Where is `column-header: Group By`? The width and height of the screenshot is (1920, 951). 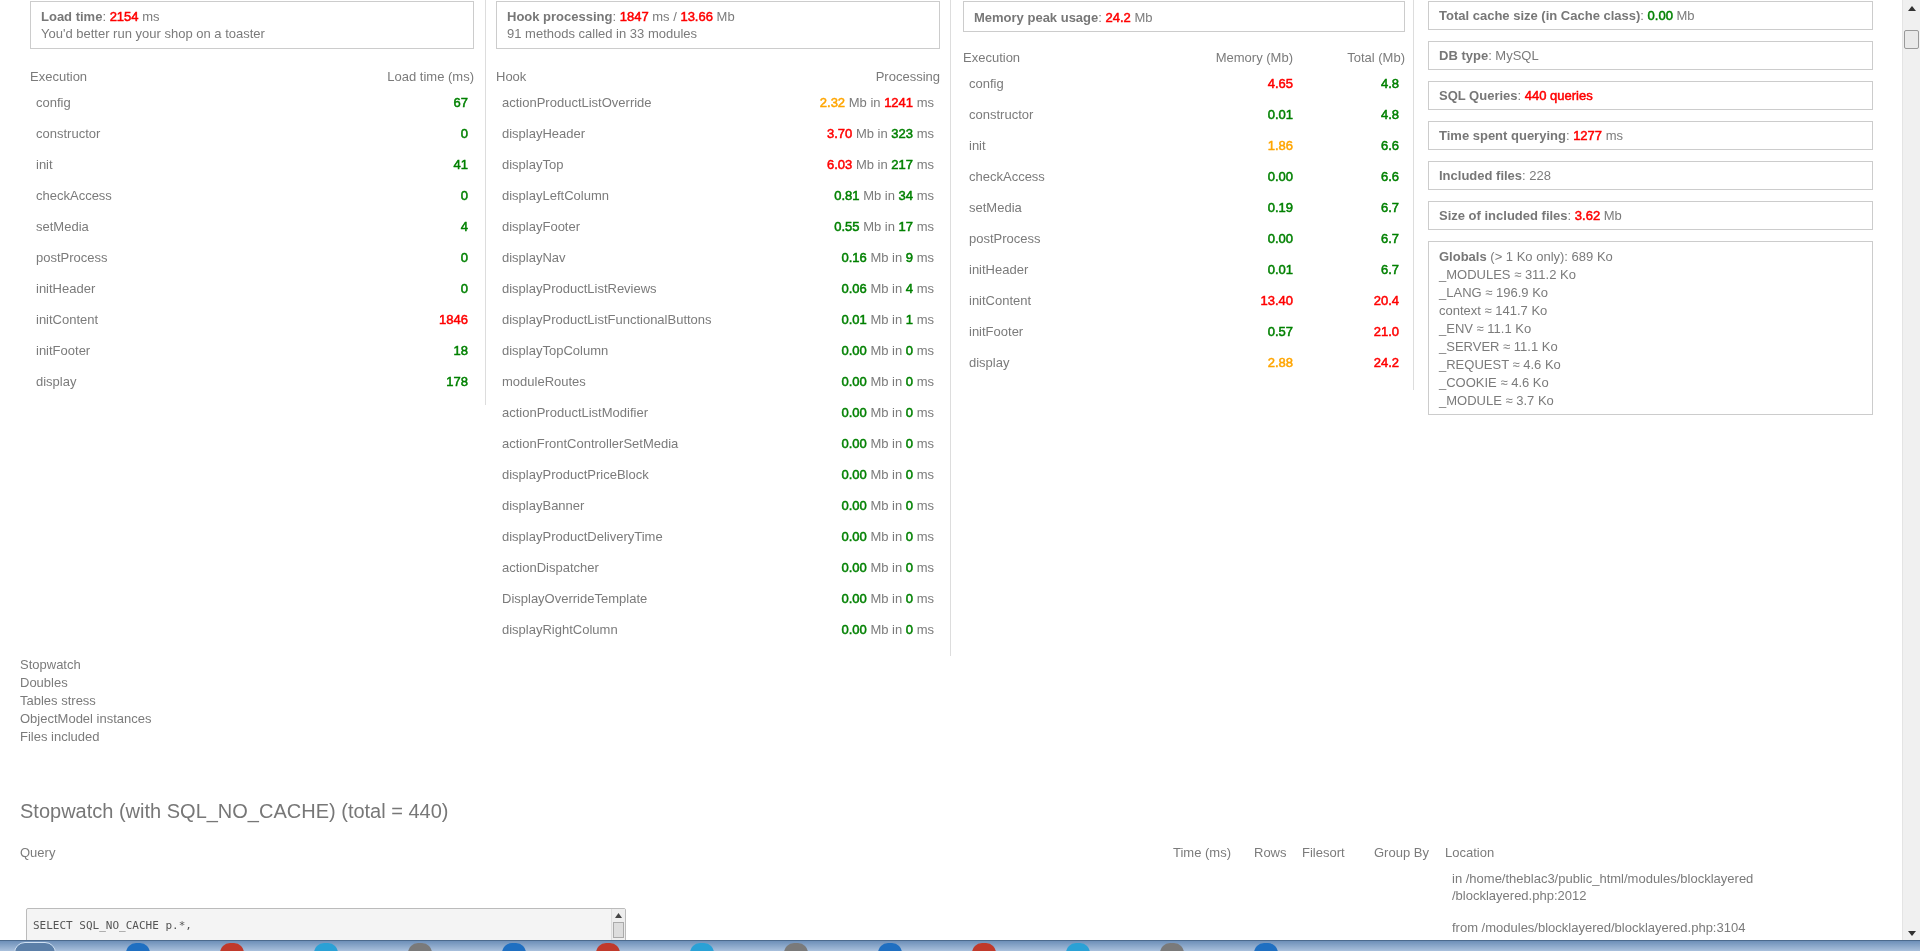 column-header: Group By is located at coordinates (1401, 853).